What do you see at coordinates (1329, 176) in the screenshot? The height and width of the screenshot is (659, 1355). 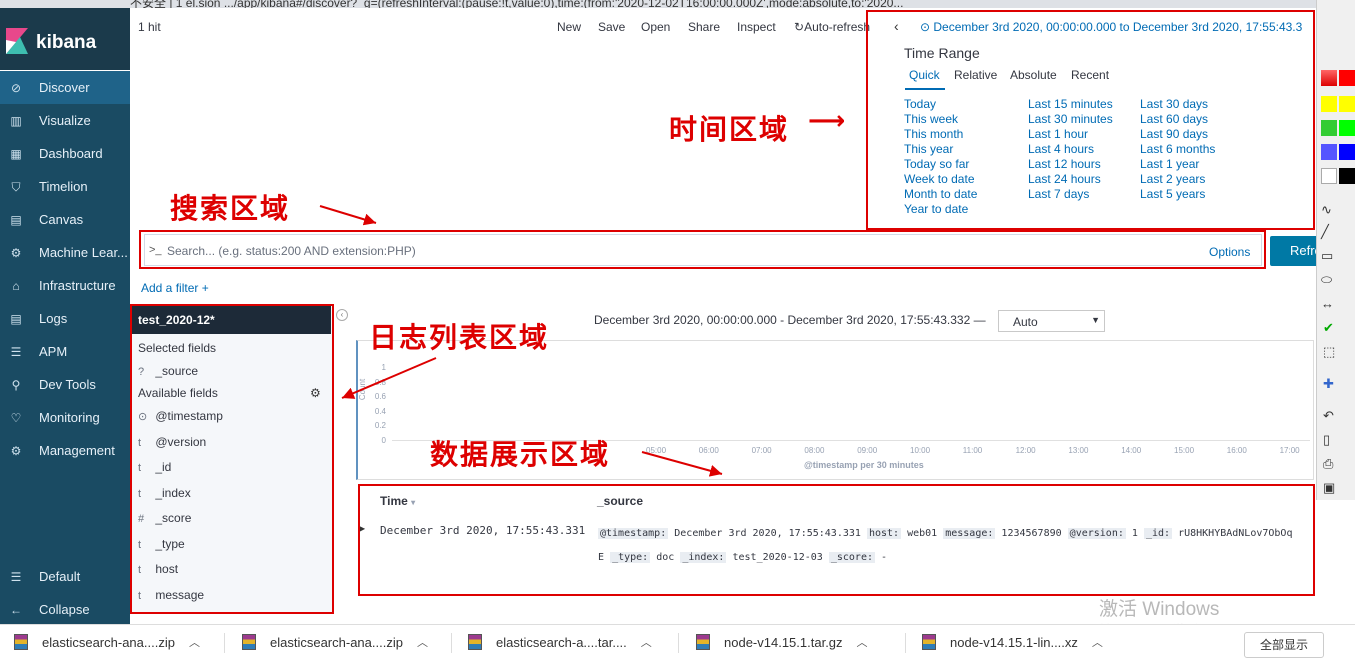 I see `color-white` at bounding box center [1329, 176].